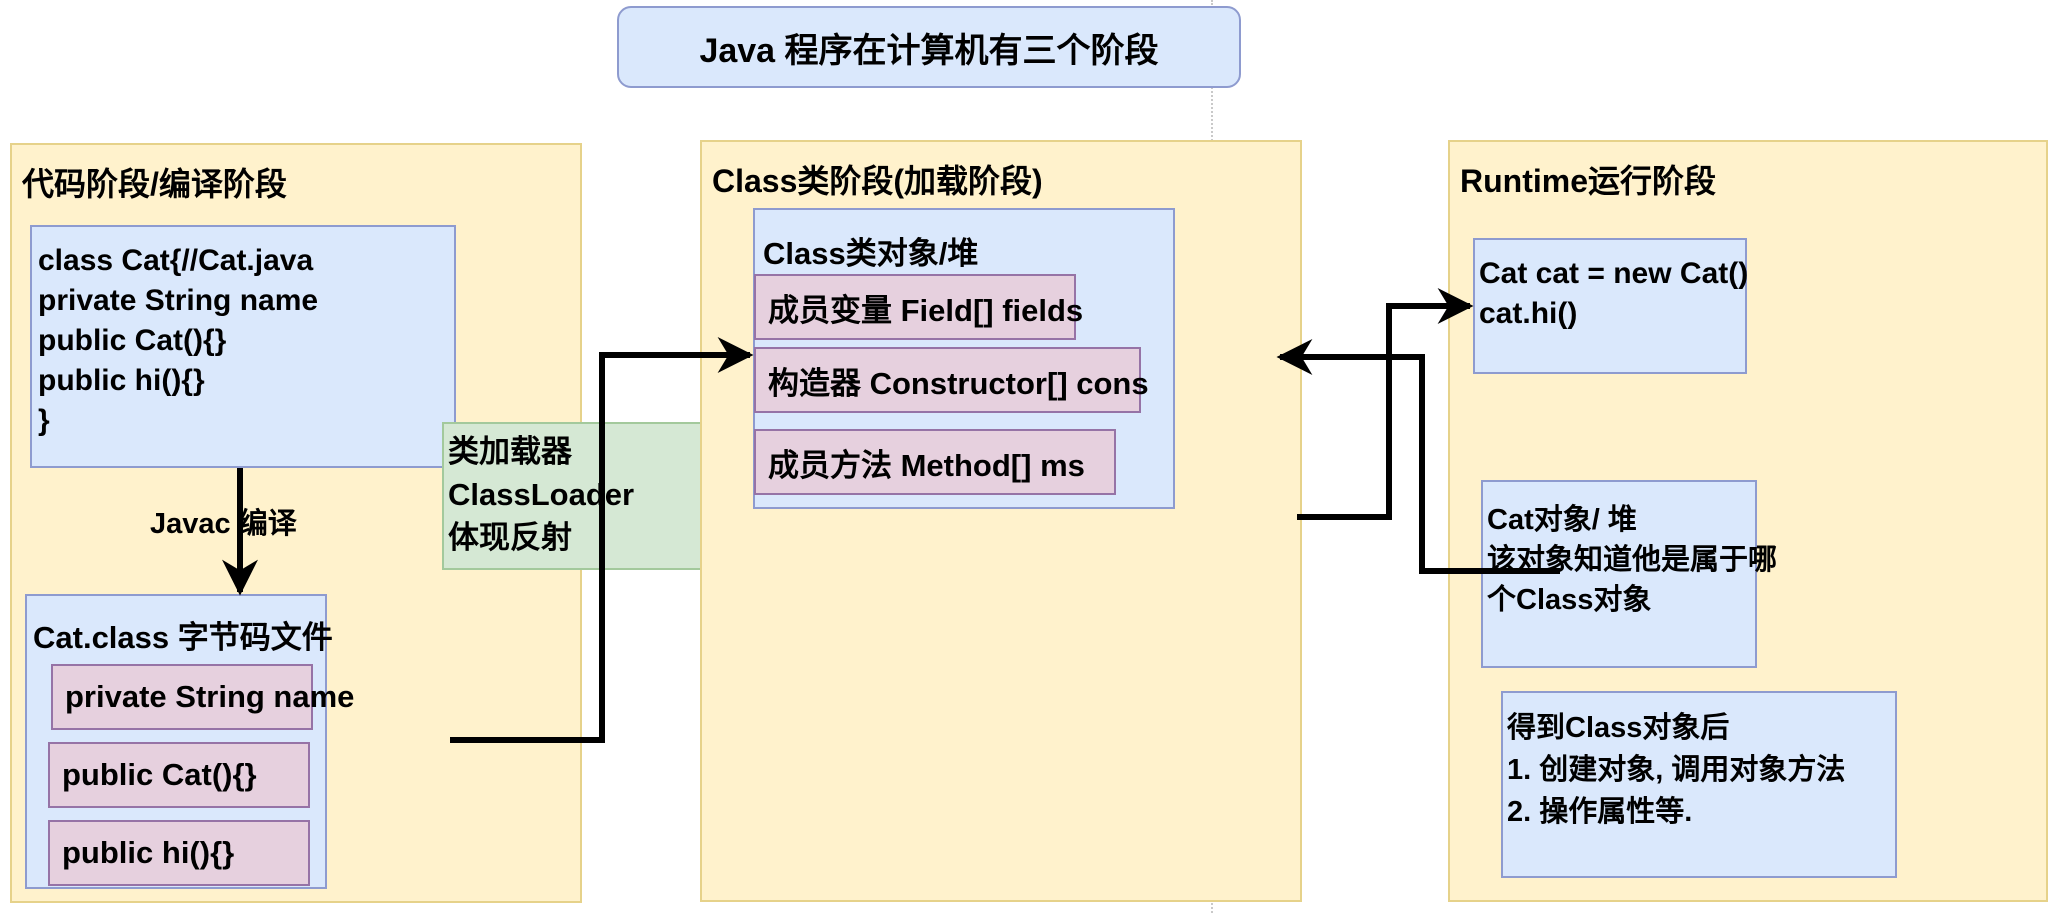 This screenshot has width=2057, height=913. What do you see at coordinates (602, 540) in the screenshot?
I see `classloader-arrow` at bounding box center [602, 540].